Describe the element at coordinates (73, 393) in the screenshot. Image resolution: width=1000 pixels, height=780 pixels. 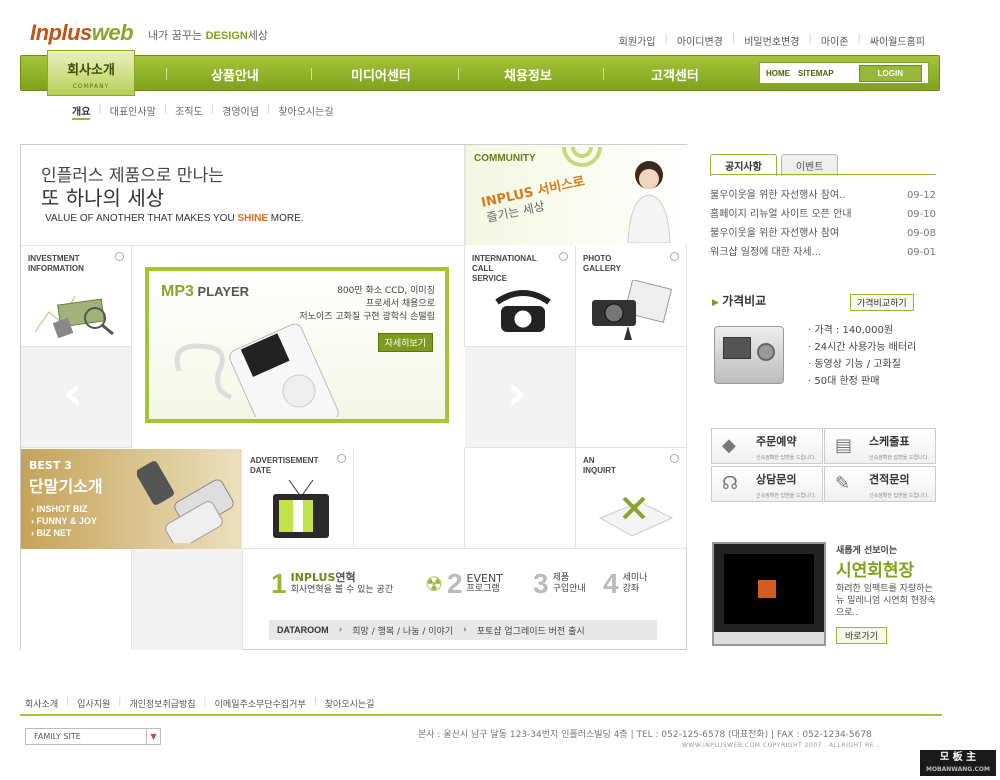
I see `prev-arrow-icon: ‹` at that location.